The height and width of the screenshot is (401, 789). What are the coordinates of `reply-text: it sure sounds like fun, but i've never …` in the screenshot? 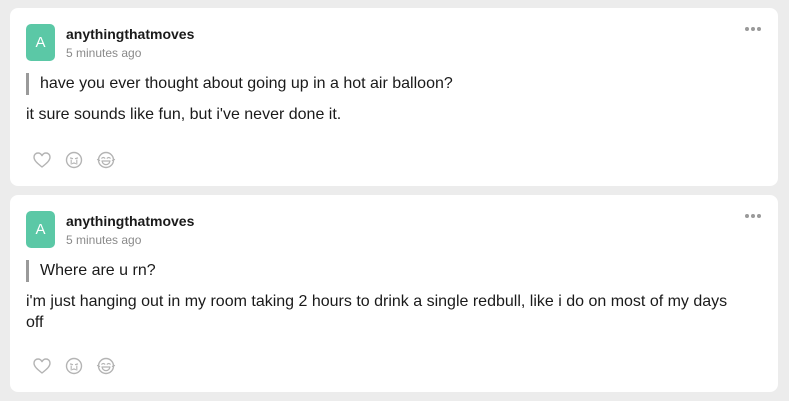 It's located at (184, 114).